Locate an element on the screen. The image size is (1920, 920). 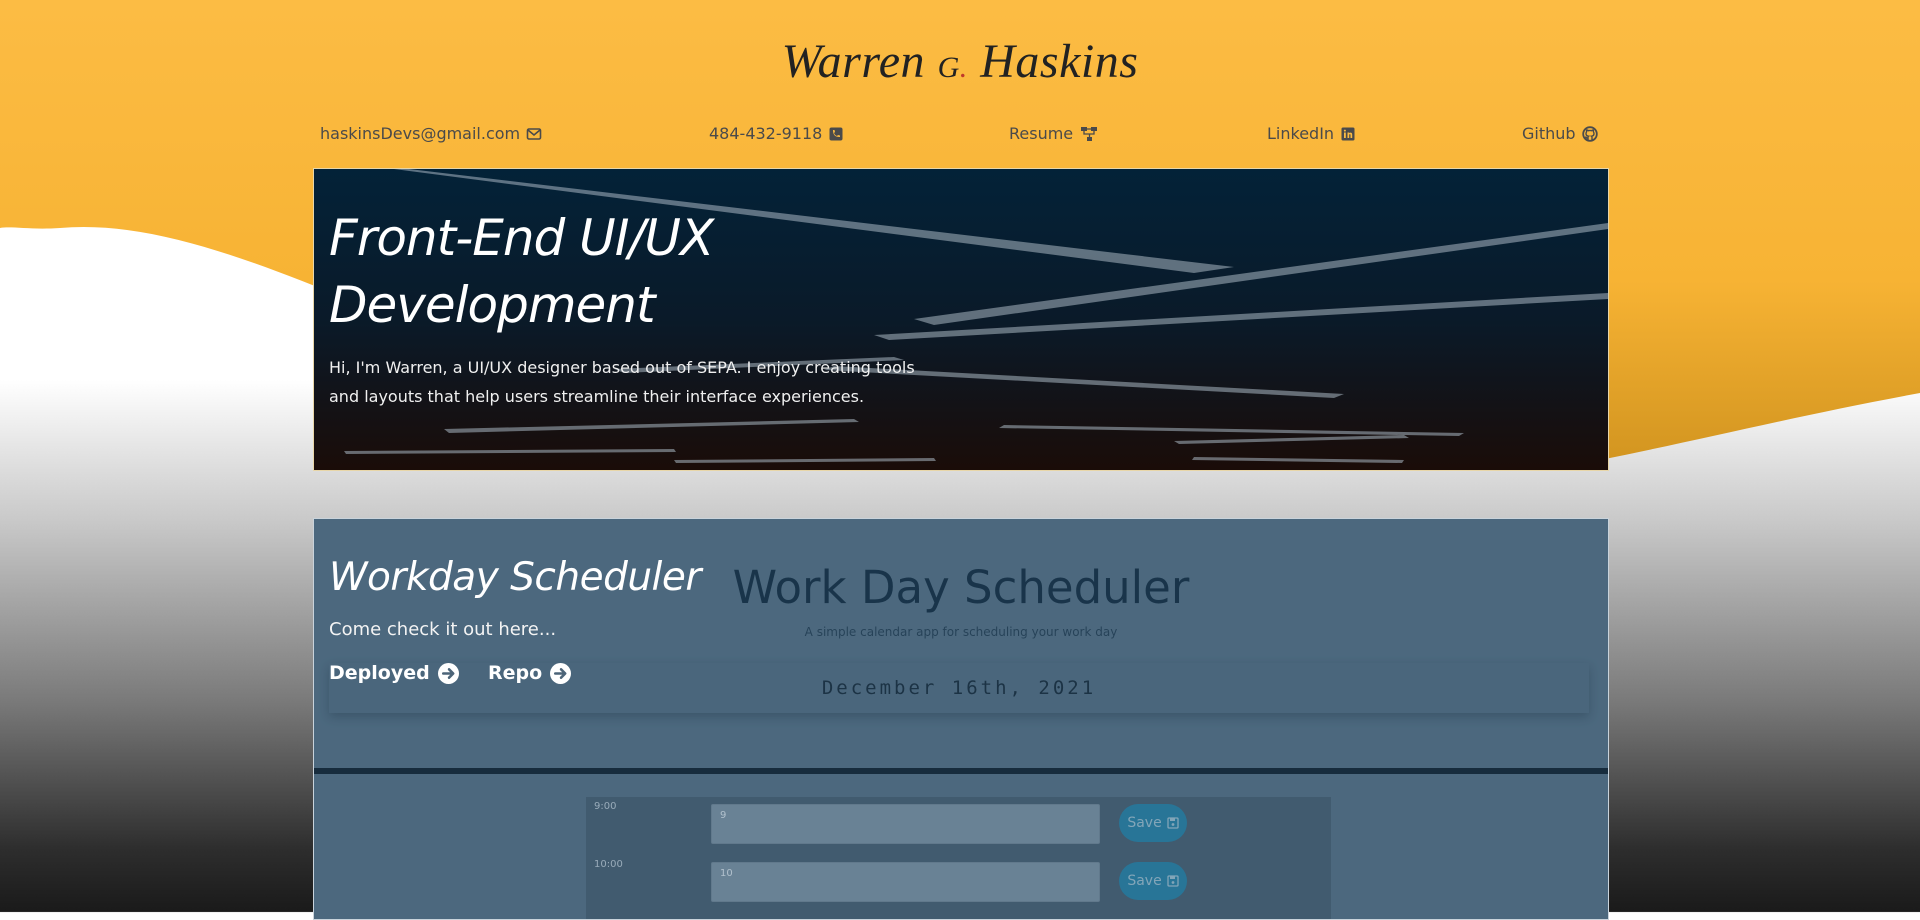
github-label: Github is located at coordinates (1549, 133).